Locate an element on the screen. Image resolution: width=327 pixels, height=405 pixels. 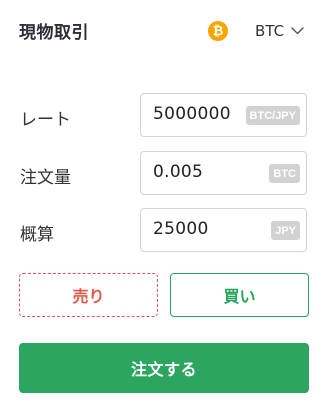
estimate-label: 概算 is located at coordinates (37, 235).